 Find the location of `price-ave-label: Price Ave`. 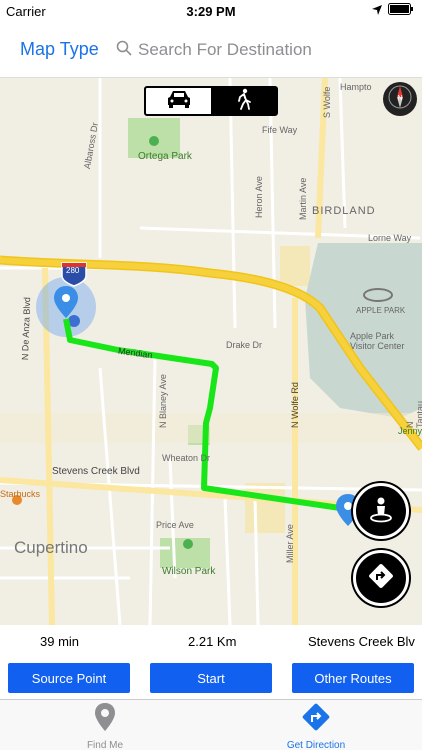

price-ave-label: Price Ave is located at coordinates (175, 525).